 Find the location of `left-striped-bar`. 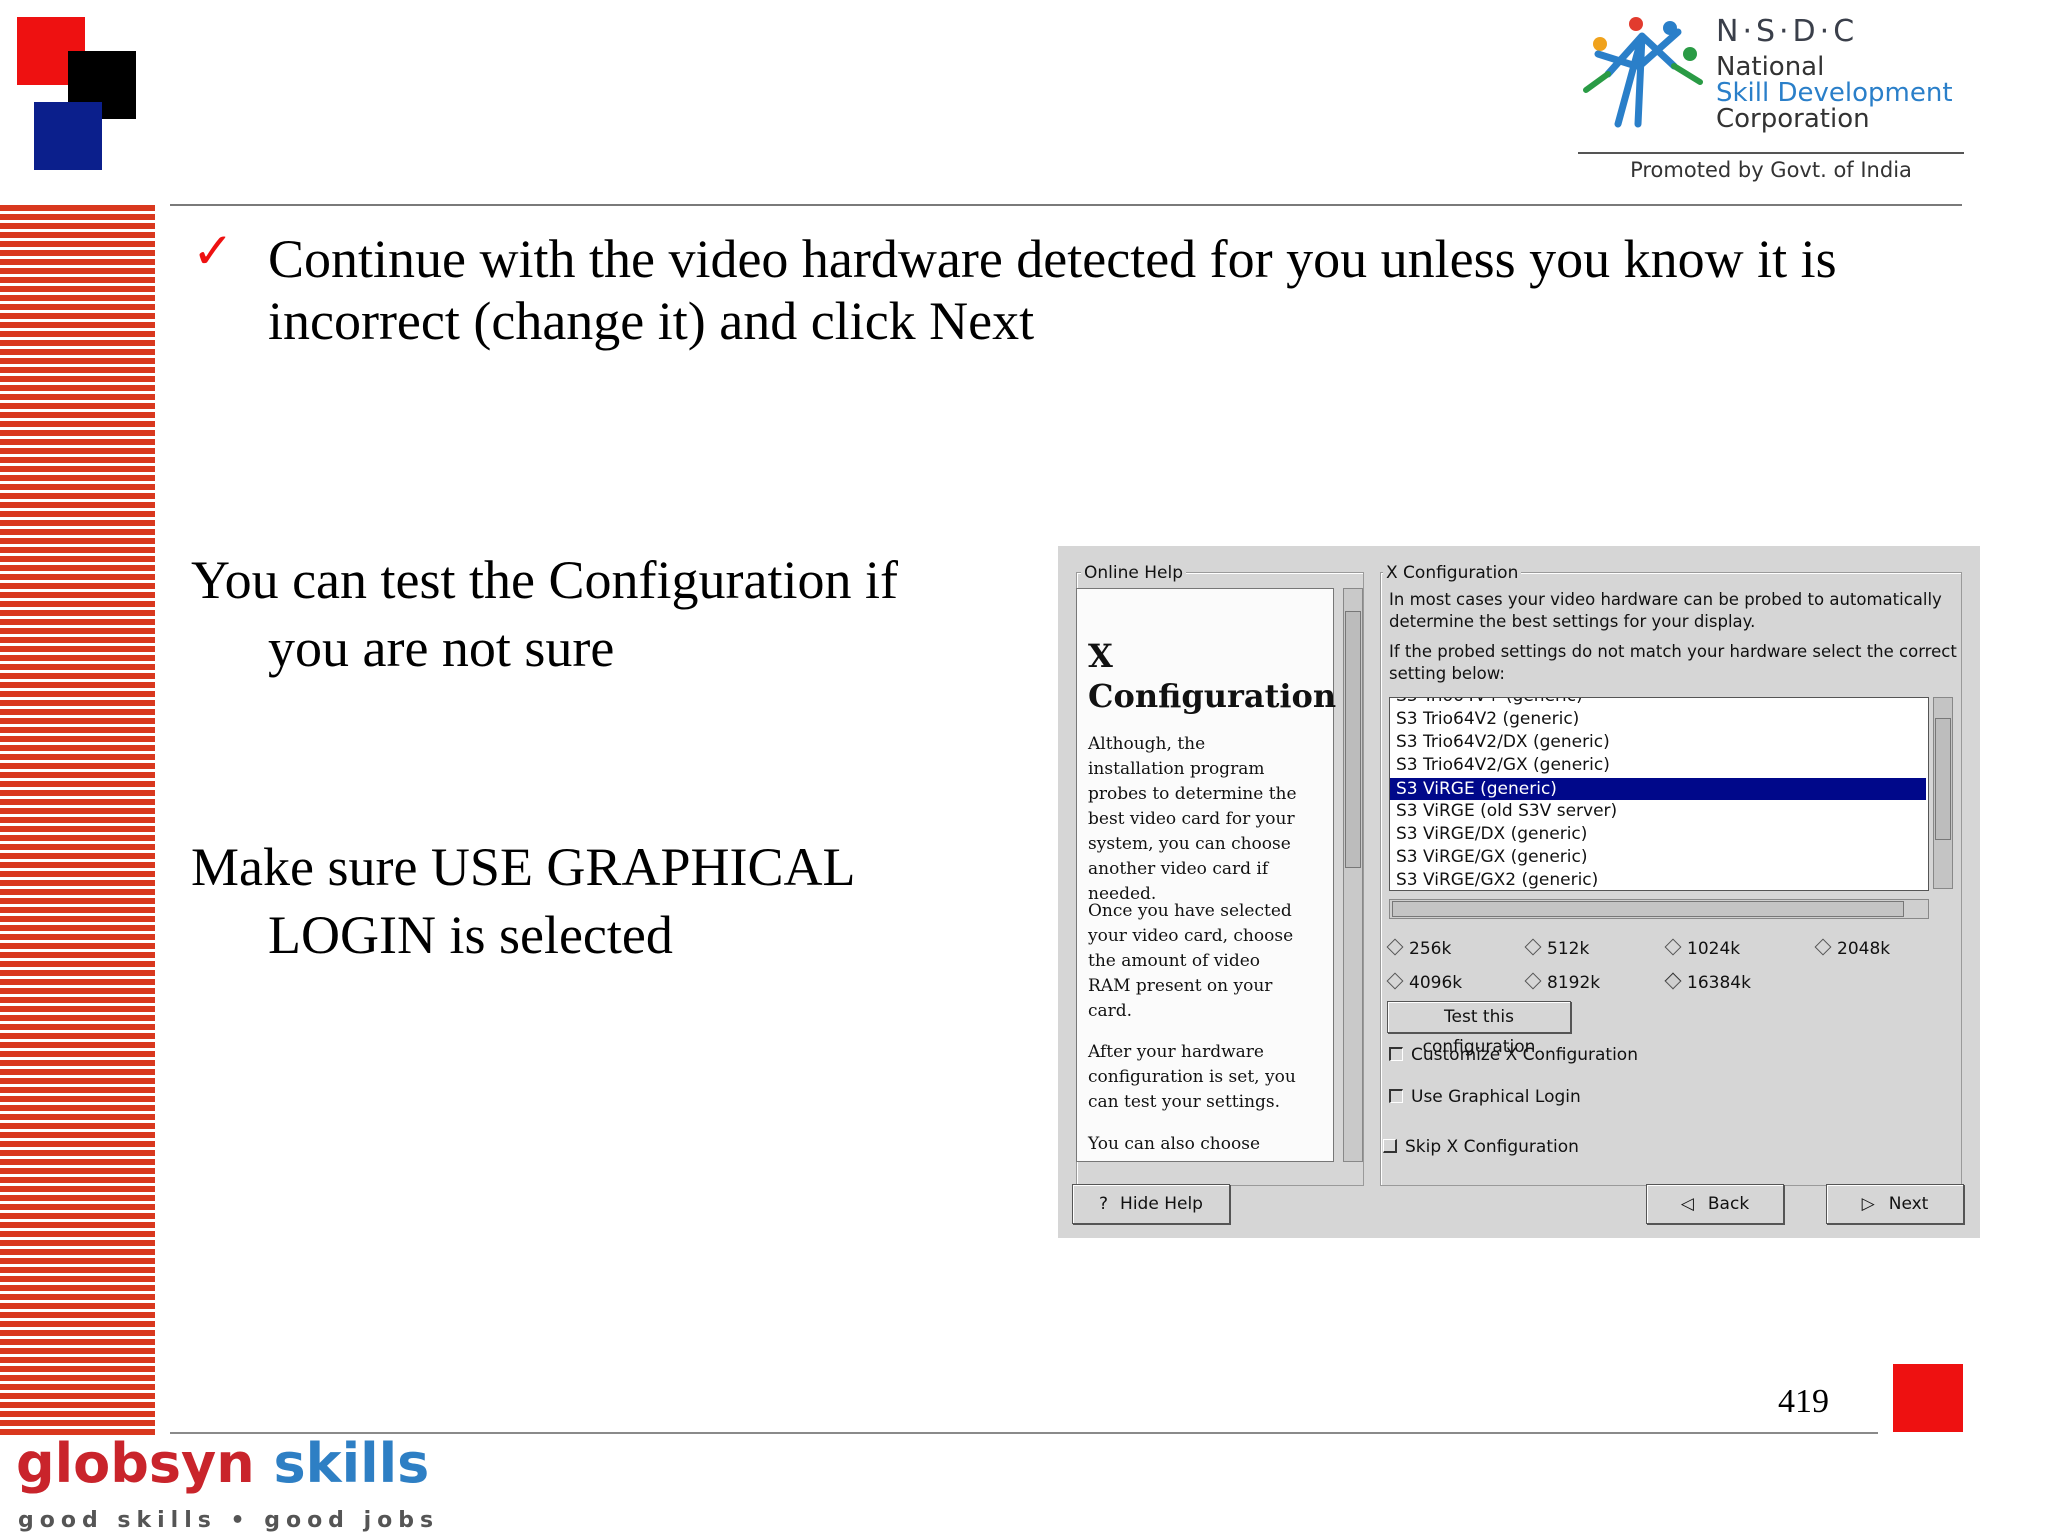

left-striped-bar is located at coordinates (77, 821).